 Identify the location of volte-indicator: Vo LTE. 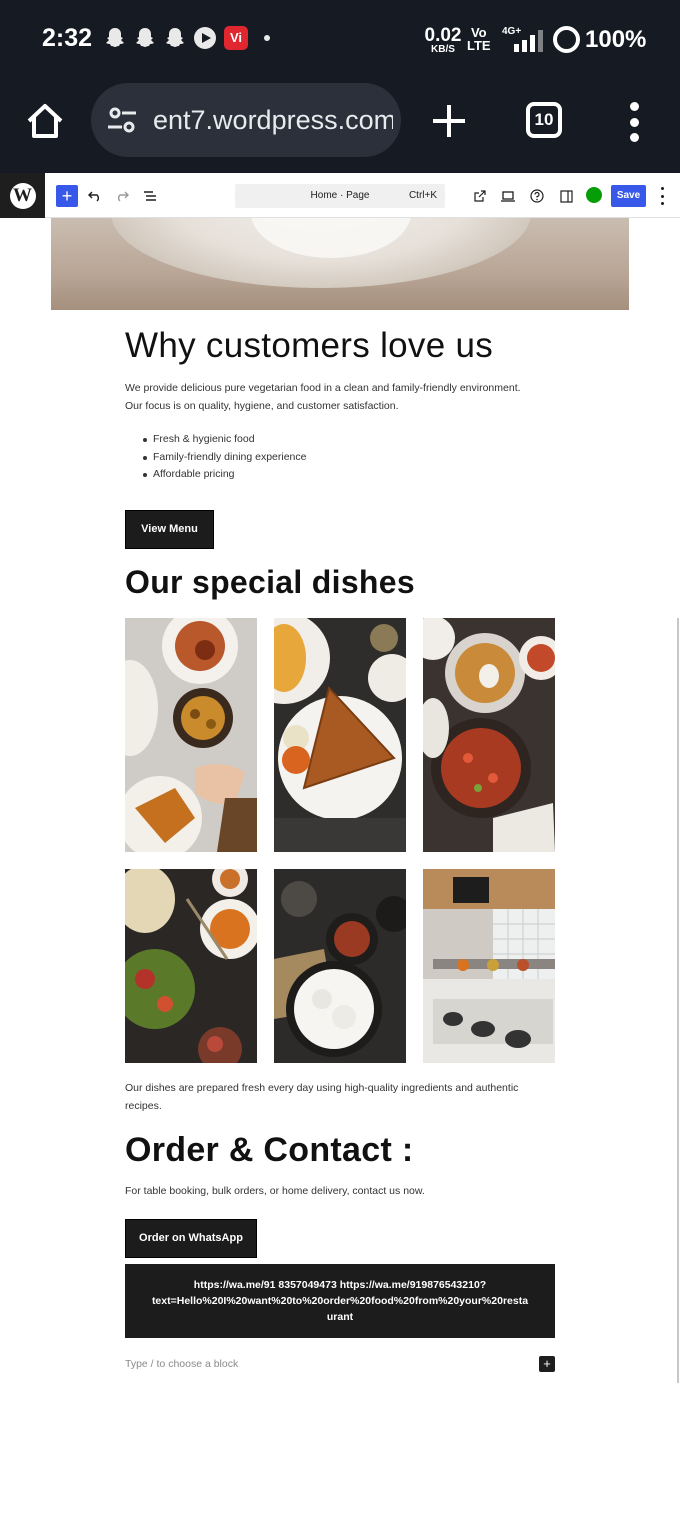
(479, 39).